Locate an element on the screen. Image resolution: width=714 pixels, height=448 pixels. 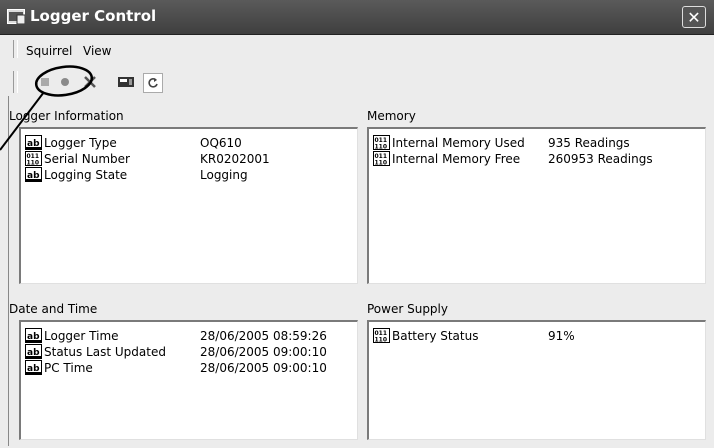
card-icon is located at coordinates (126, 82).